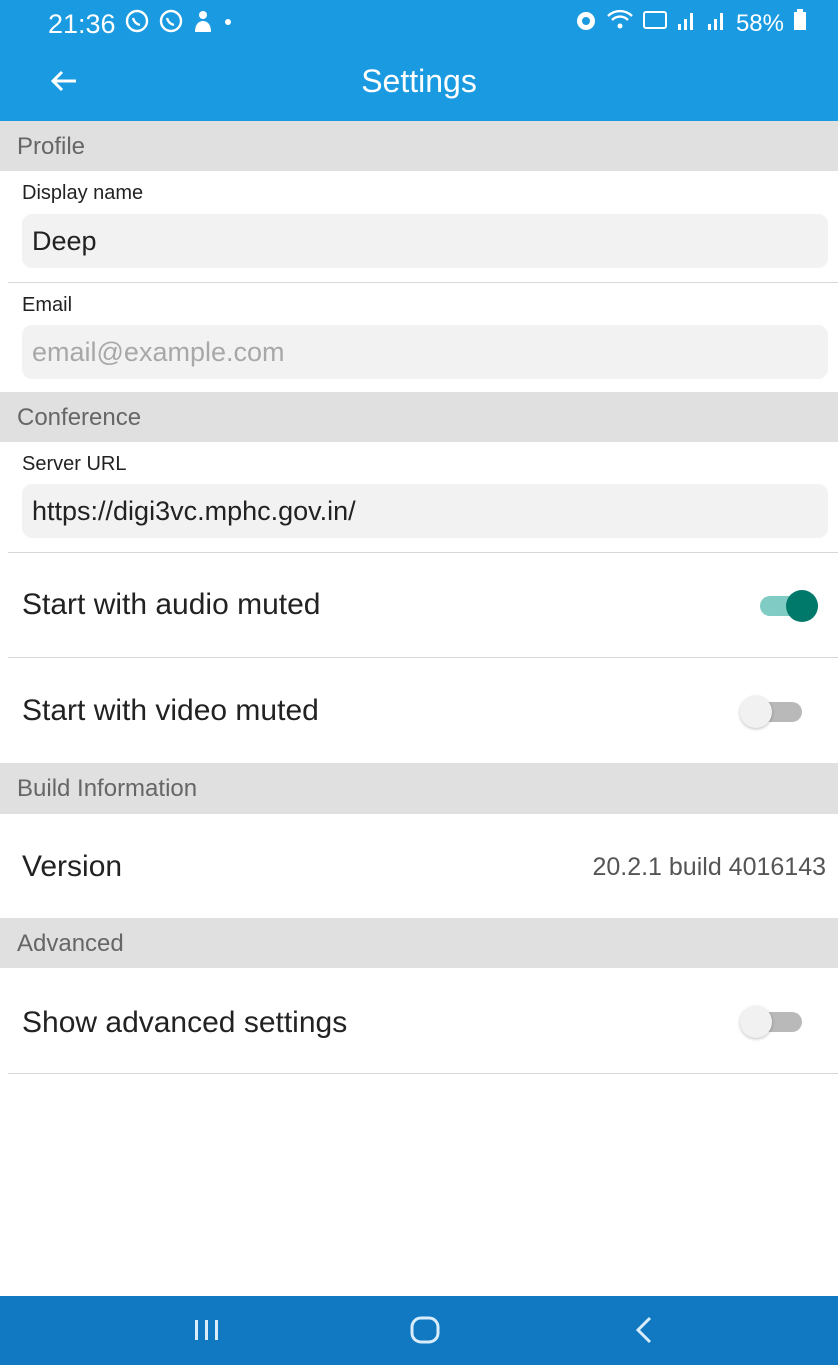 The width and height of the screenshot is (838, 1365). I want to click on version-label: Version, so click(72, 866).